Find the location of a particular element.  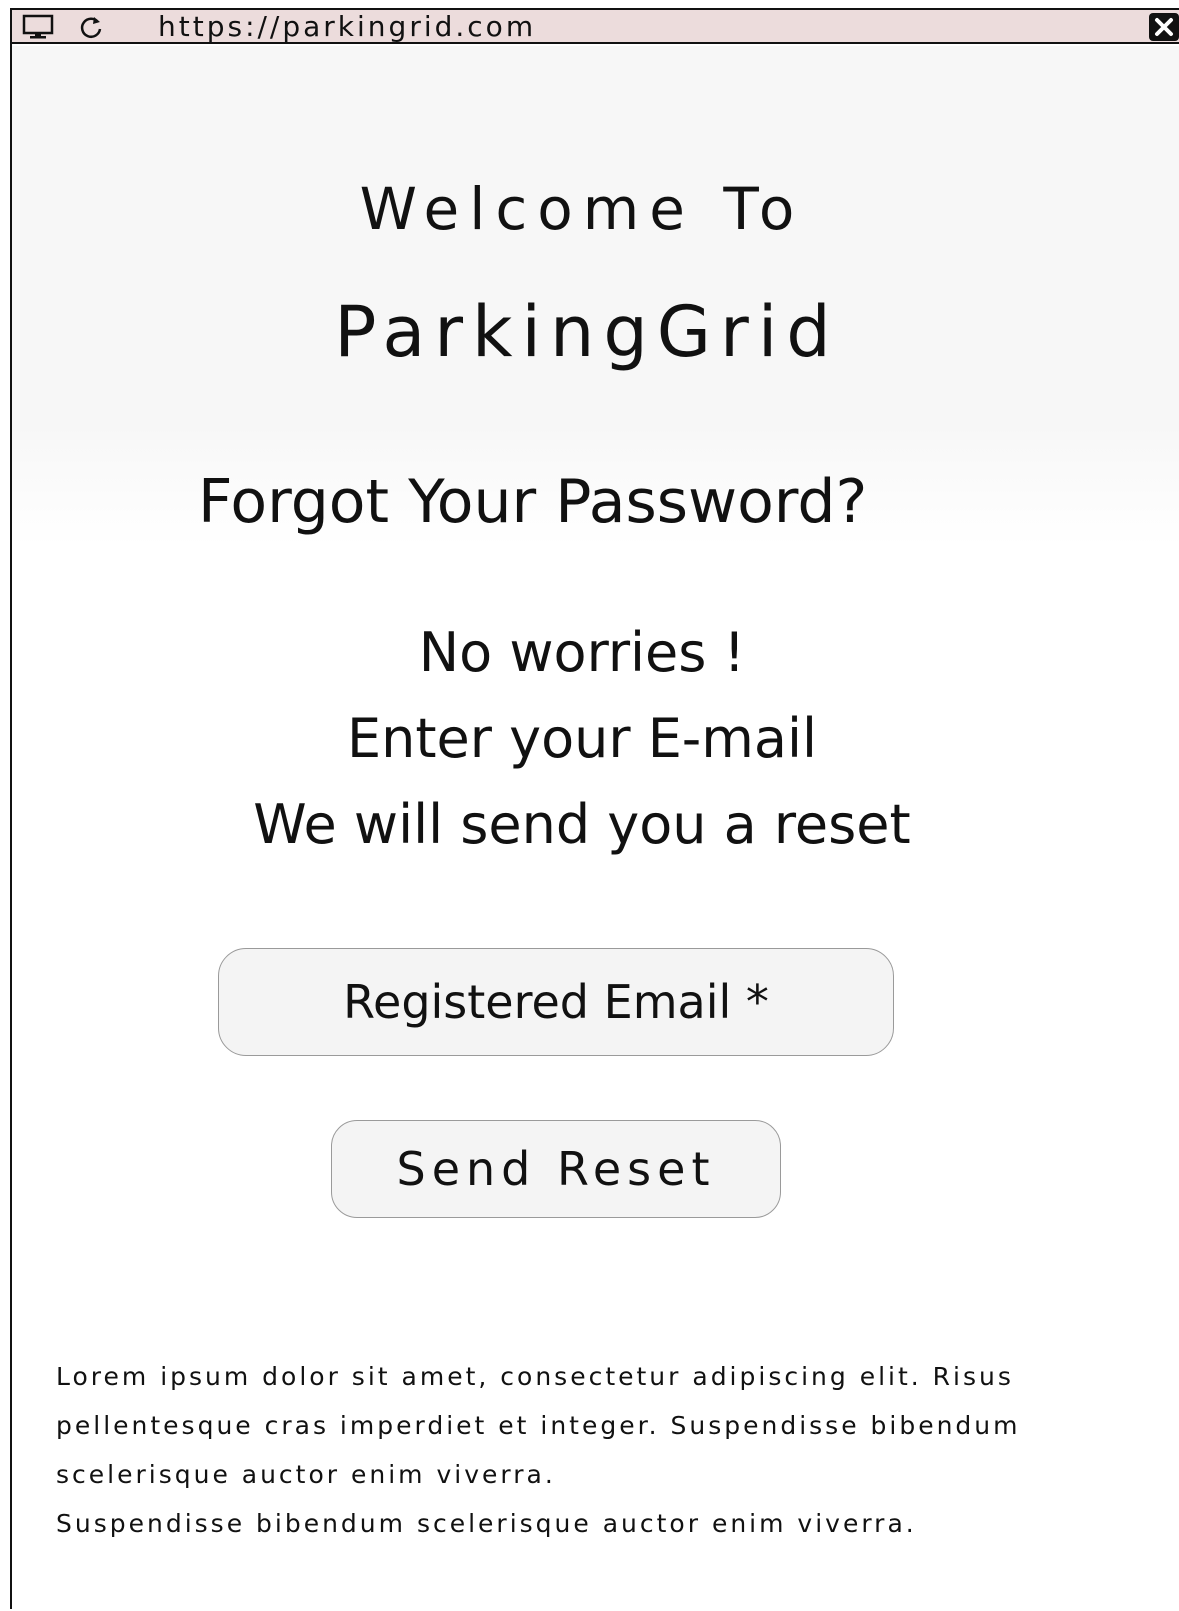

url-text: https://parkingrid.com is located at coordinates (347, 27).